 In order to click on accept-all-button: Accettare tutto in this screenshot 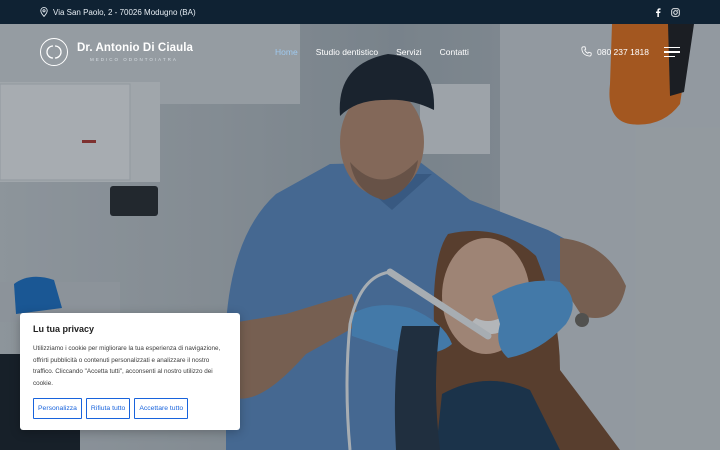, I will do `click(161, 408)`.